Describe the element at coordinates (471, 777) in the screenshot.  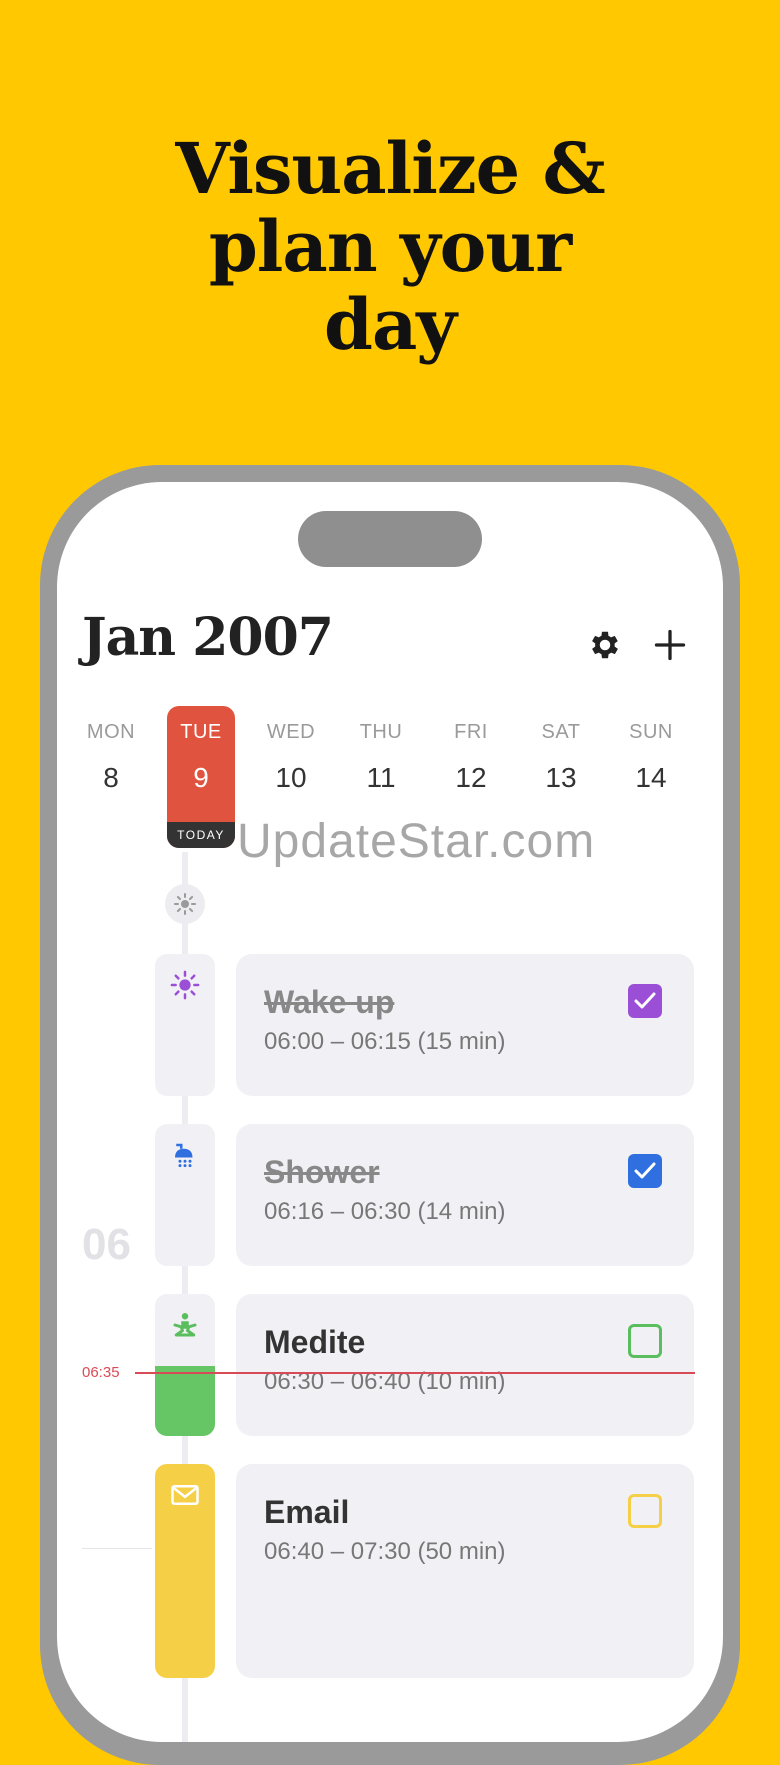
I see `day-number: 12` at that location.